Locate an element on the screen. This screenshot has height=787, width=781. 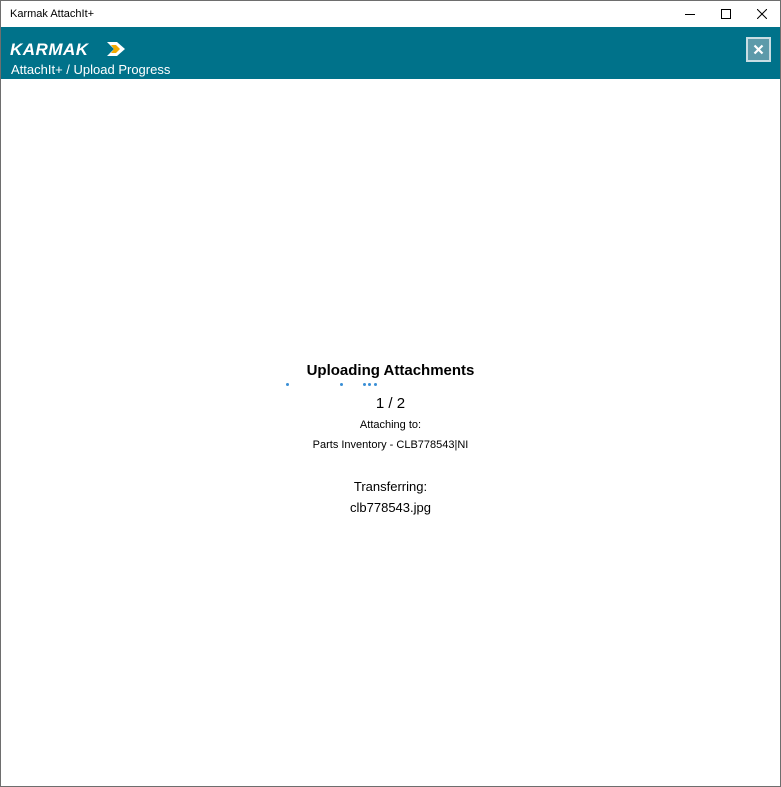
upload-counter: 1 / 2 is located at coordinates (390, 403).